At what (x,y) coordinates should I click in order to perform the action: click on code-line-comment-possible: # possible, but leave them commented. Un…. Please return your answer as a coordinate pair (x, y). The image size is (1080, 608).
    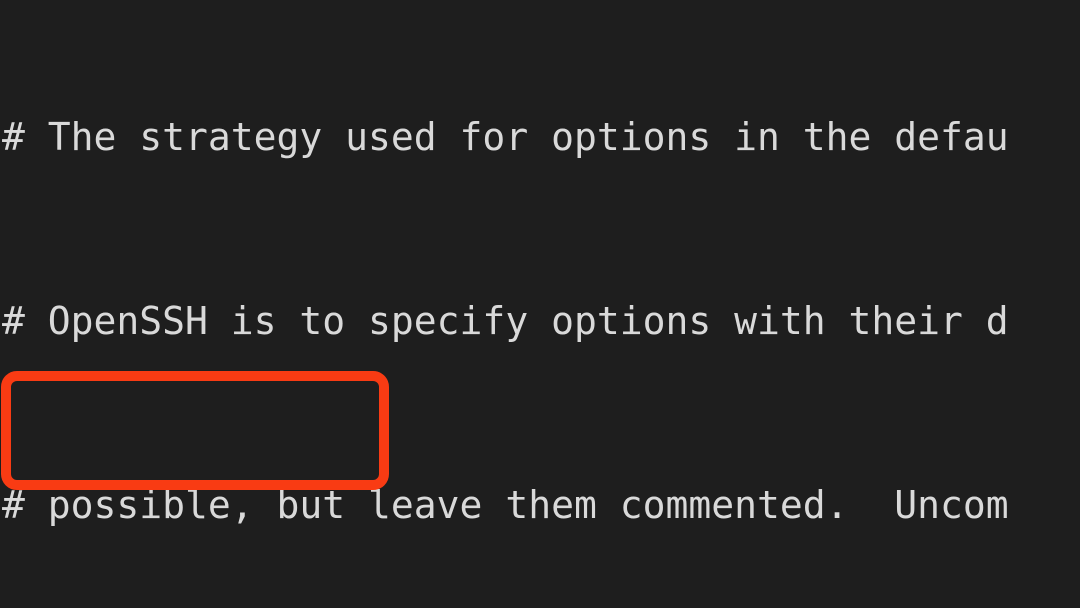
    Looking at the image, I should click on (540, 505).